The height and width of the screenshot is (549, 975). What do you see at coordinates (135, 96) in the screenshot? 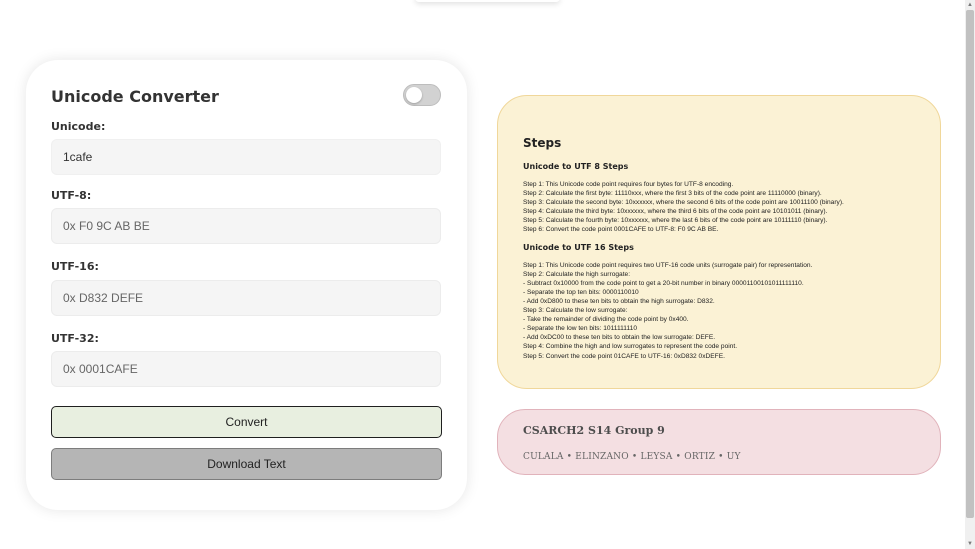
I see `converter-title: Unicode Converter` at bounding box center [135, 96].